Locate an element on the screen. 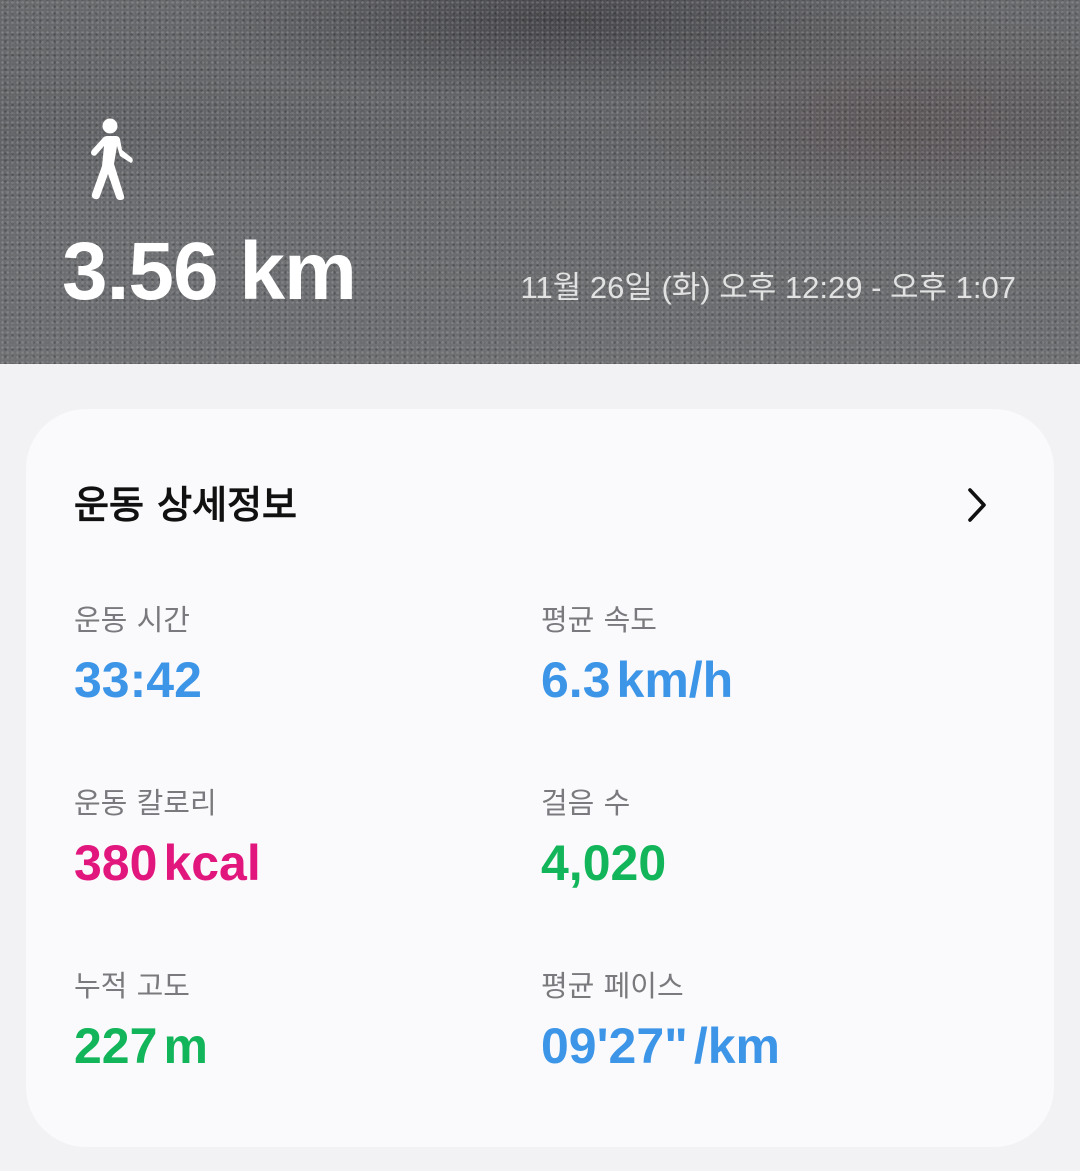  stat-value: 09'27"/km is located at coordinates (761, 1046).